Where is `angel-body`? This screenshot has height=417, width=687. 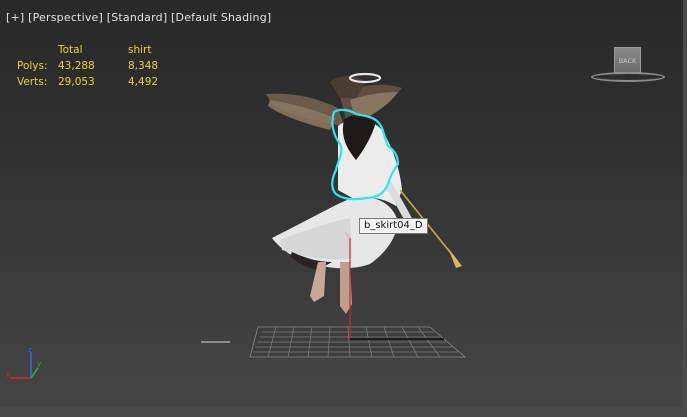
angel-body is located at coordinates (345, 214).